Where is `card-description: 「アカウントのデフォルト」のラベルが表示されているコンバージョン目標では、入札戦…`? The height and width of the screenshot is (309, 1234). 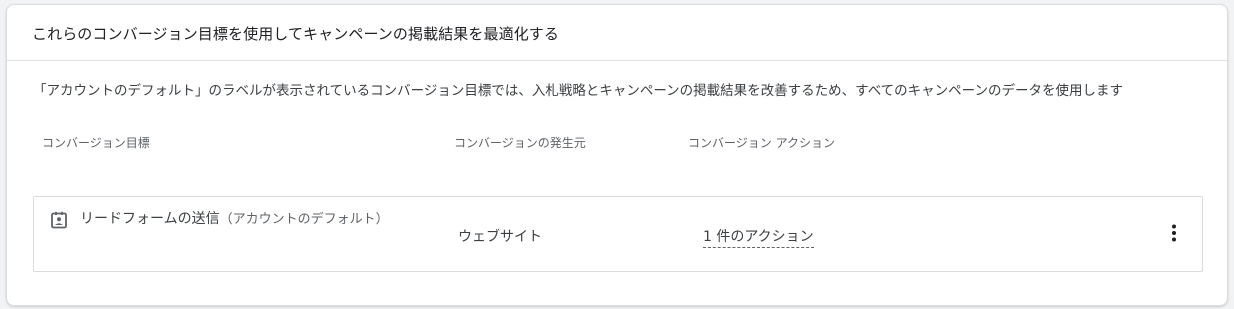
card-description: 「アカウントのデフォルト」のラベルが表示されているコンバージョン目標では、入札戦… is located at coordinates (578, 91).